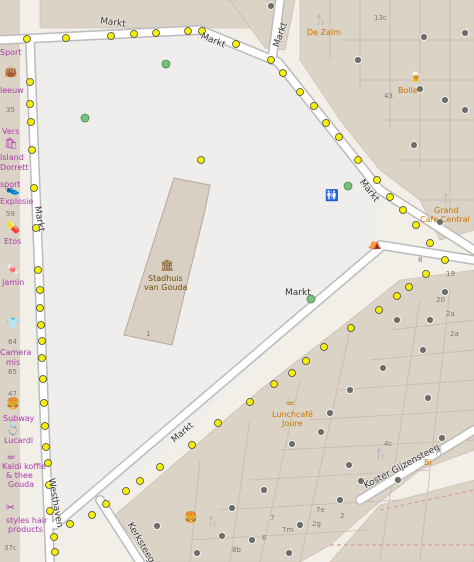  I want to click on shop-icon: 🛍, so click(11, 143).